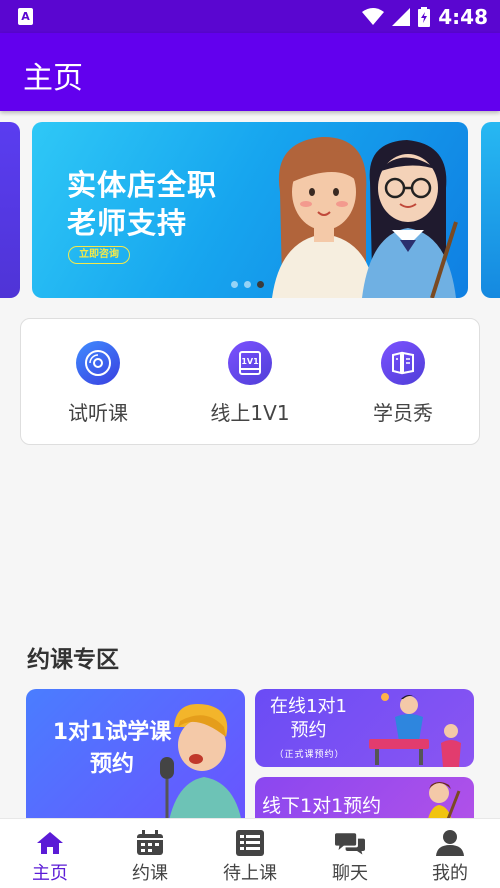  Describe the element at coordinates (50, 873) in the screenshot. I see `tab-label: 主页` at that location.